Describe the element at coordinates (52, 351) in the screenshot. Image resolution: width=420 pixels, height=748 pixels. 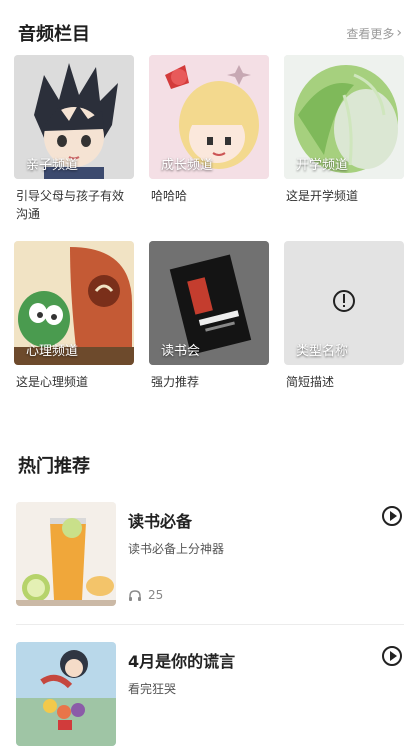
I see `channel-label: 心理频道` at that location.